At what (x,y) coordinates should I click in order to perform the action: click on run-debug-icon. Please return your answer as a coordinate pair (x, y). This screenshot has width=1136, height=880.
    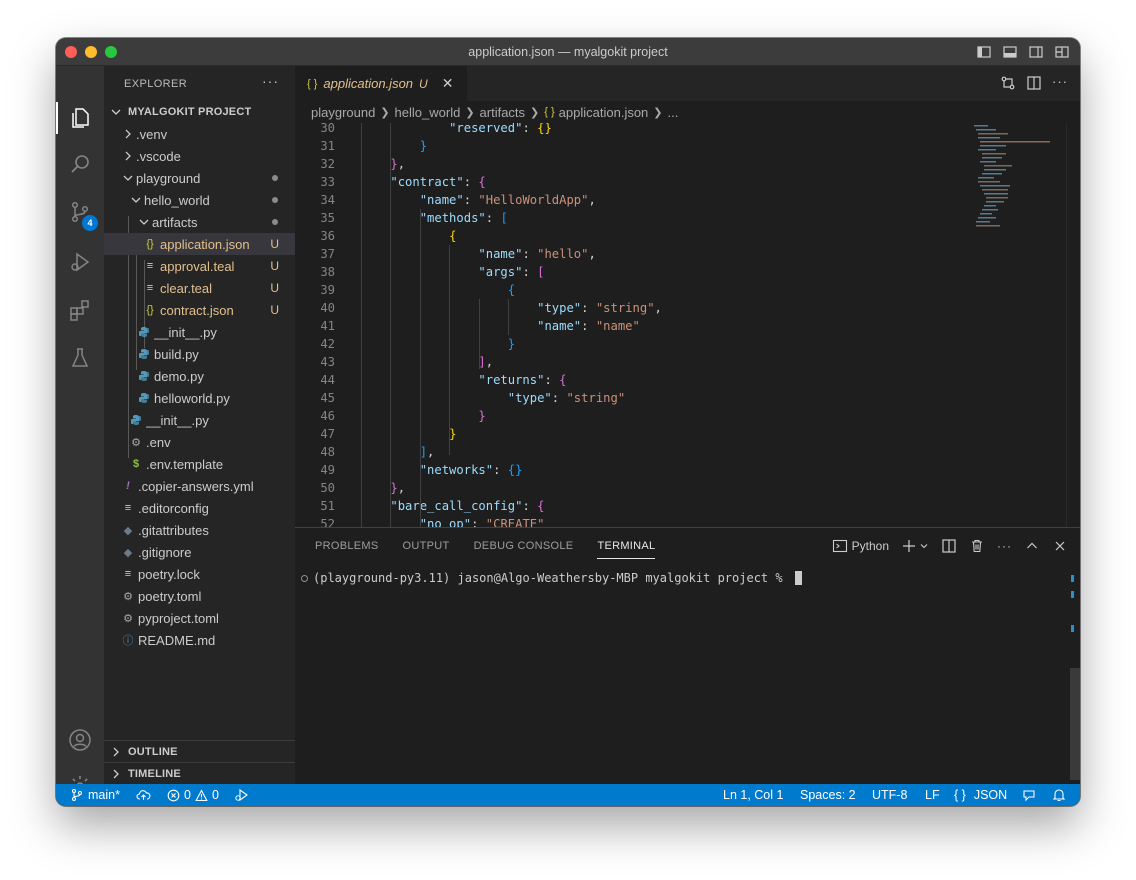
    Looking at the image, I should click on (80, 262).